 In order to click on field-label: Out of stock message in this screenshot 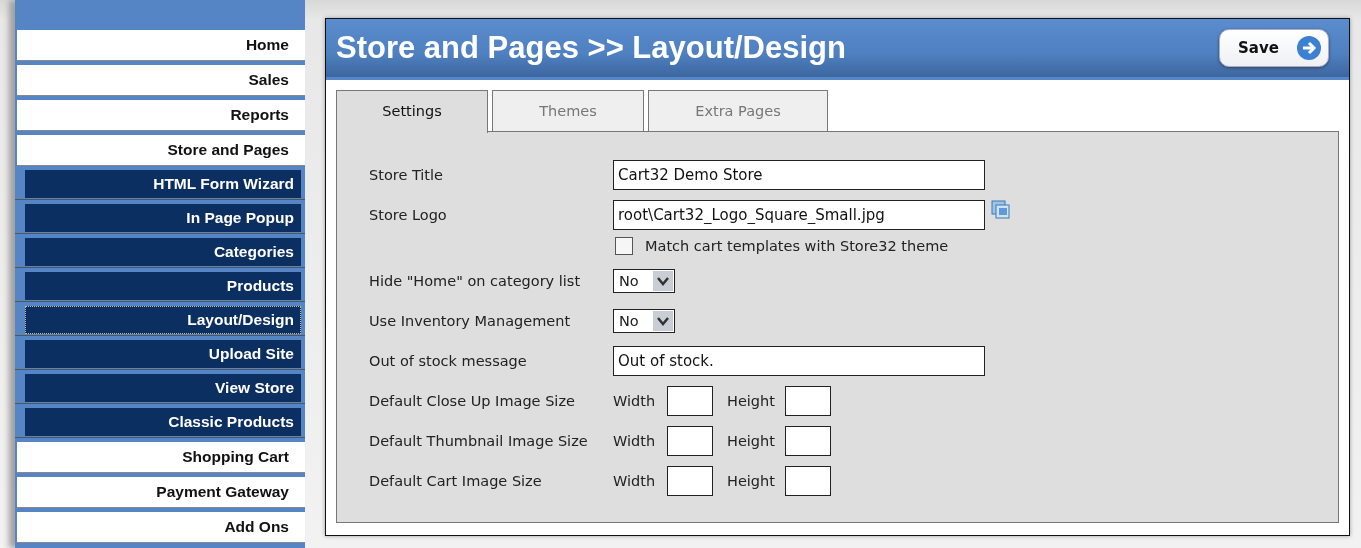, I will do `click(448, 361)`.